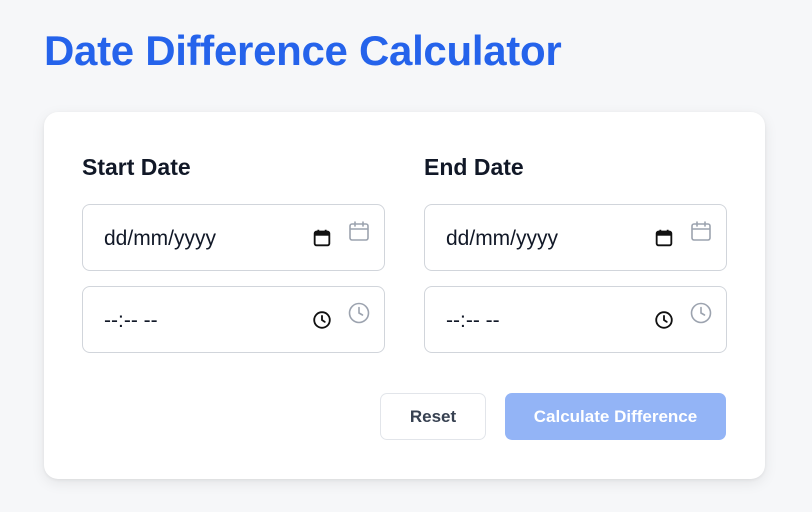  I want to click on calculate-difference-button: Calculate Difference, so click(615, 416).